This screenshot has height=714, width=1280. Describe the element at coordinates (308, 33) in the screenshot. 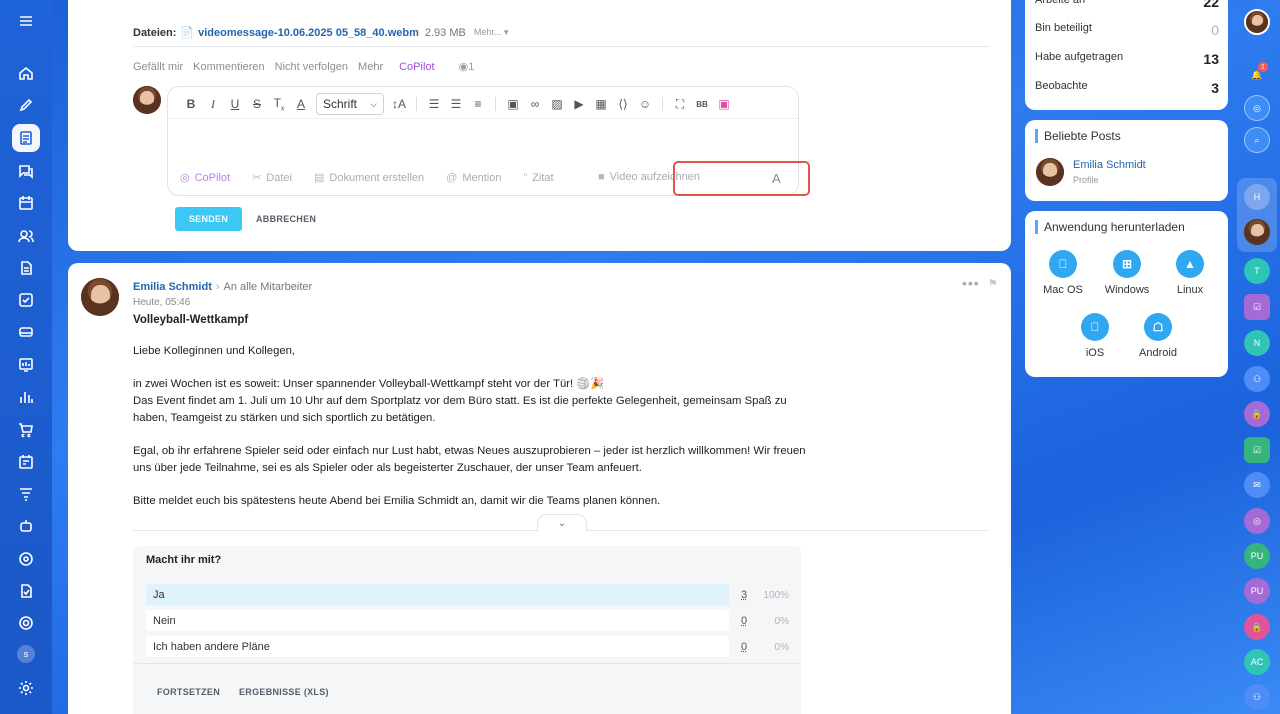

I see `file-link: videomessage-10.06.2025 05_58_40.webm` at that location.